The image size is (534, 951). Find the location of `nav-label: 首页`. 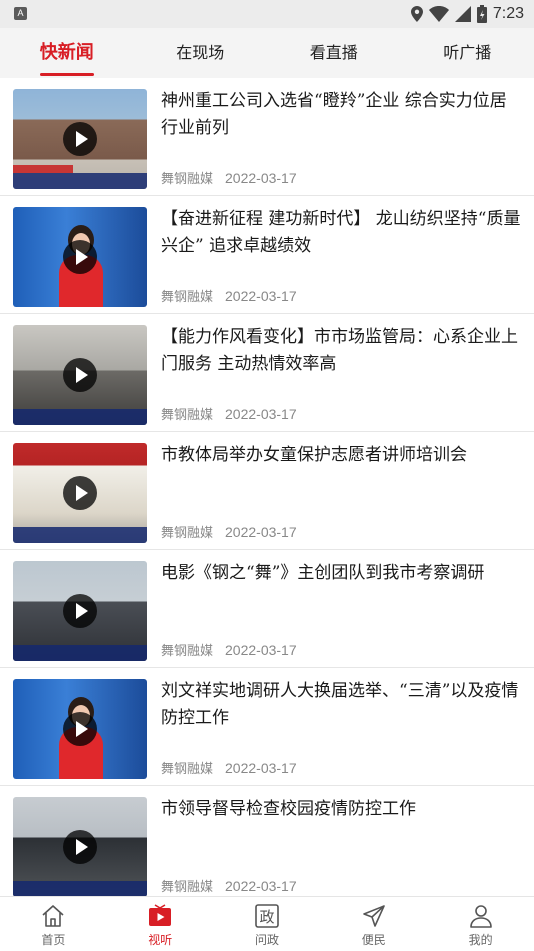

nav-label: 首页 is located at coordinates (53, 939).